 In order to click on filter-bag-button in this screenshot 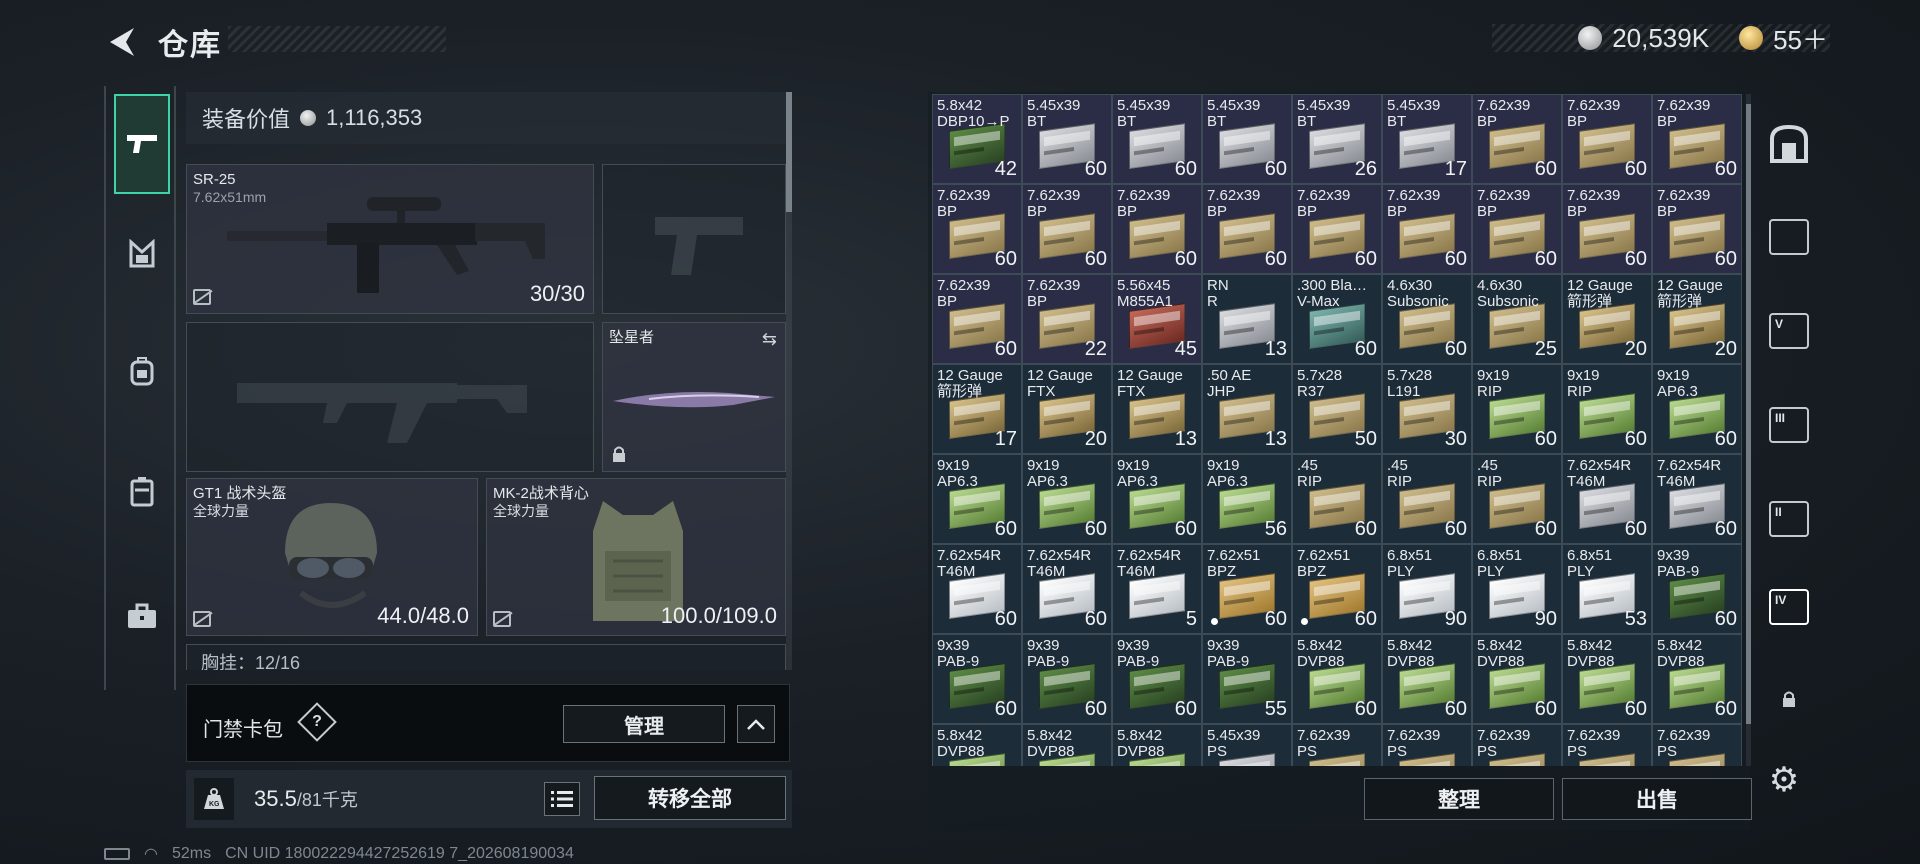, I will do `click(1789, 143)`.